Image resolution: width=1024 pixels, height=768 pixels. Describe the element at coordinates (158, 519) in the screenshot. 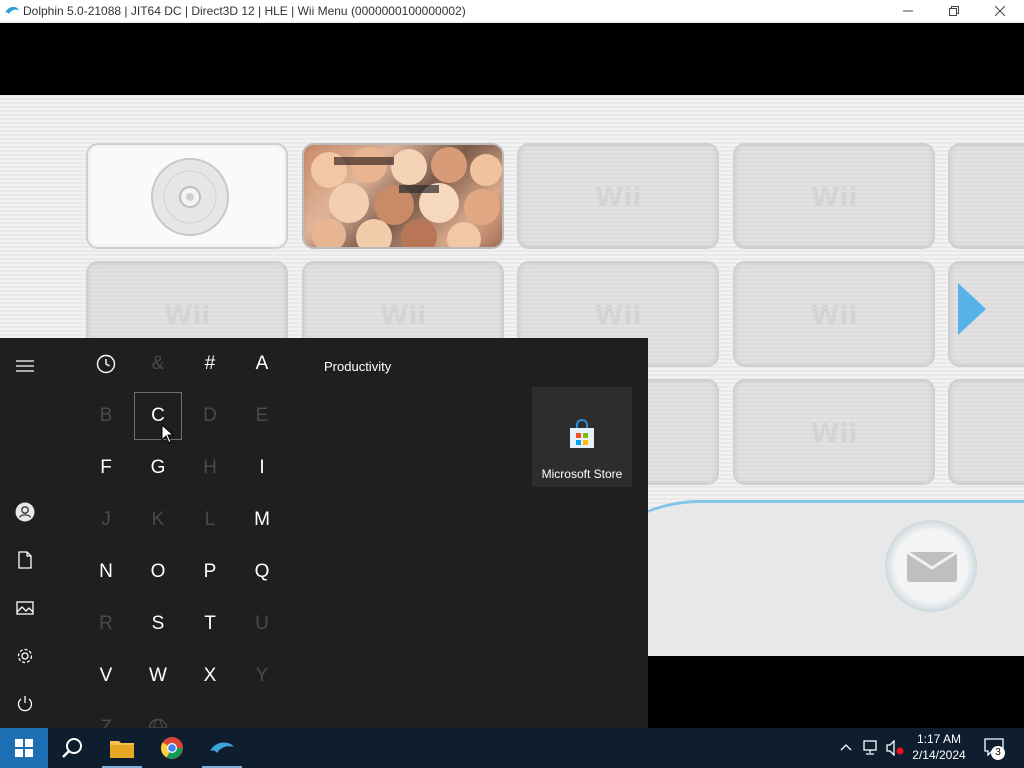

I see `letter-k: K` at that location.